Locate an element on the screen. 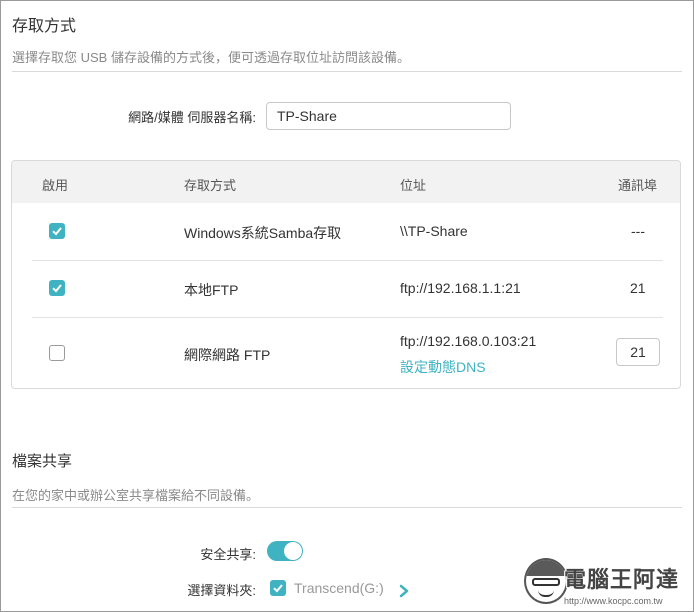 Image resolution: width=694 pixels, height=612 pixels. enable-checkbox-local-ftp is located at coordinates (57, 288).